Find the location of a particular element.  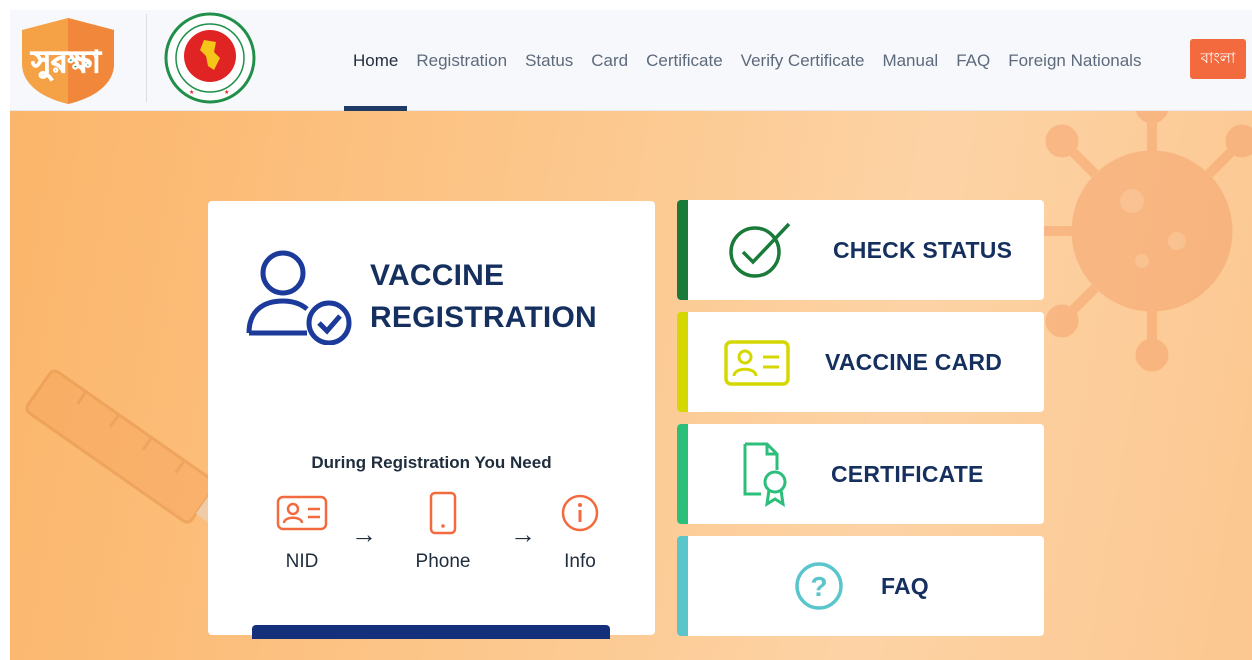

certificate-label: CERTIFICATE is located at coordinates (907, 473).